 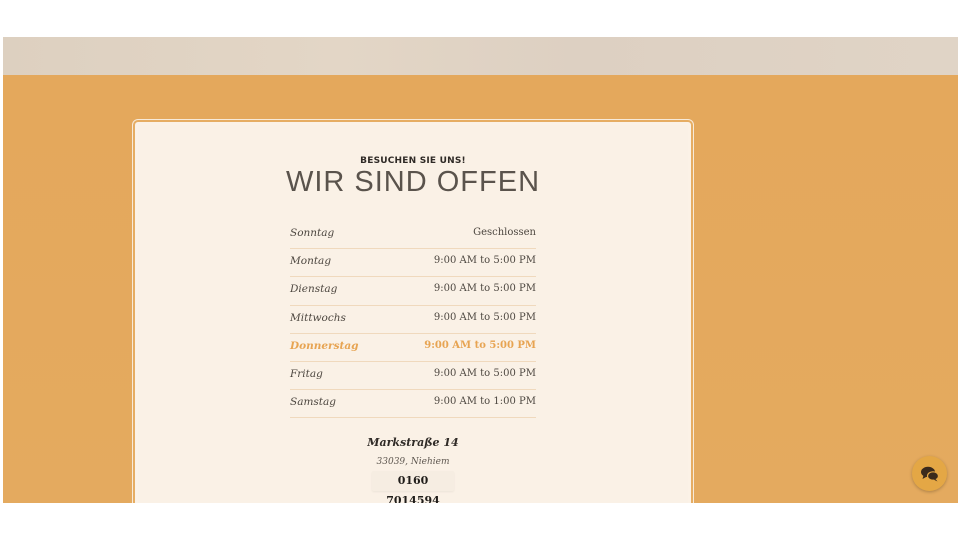 I want to click on hours-row-friday: Fritag 9:00 AM to 5:00 PM, so click(x=413, y=376).